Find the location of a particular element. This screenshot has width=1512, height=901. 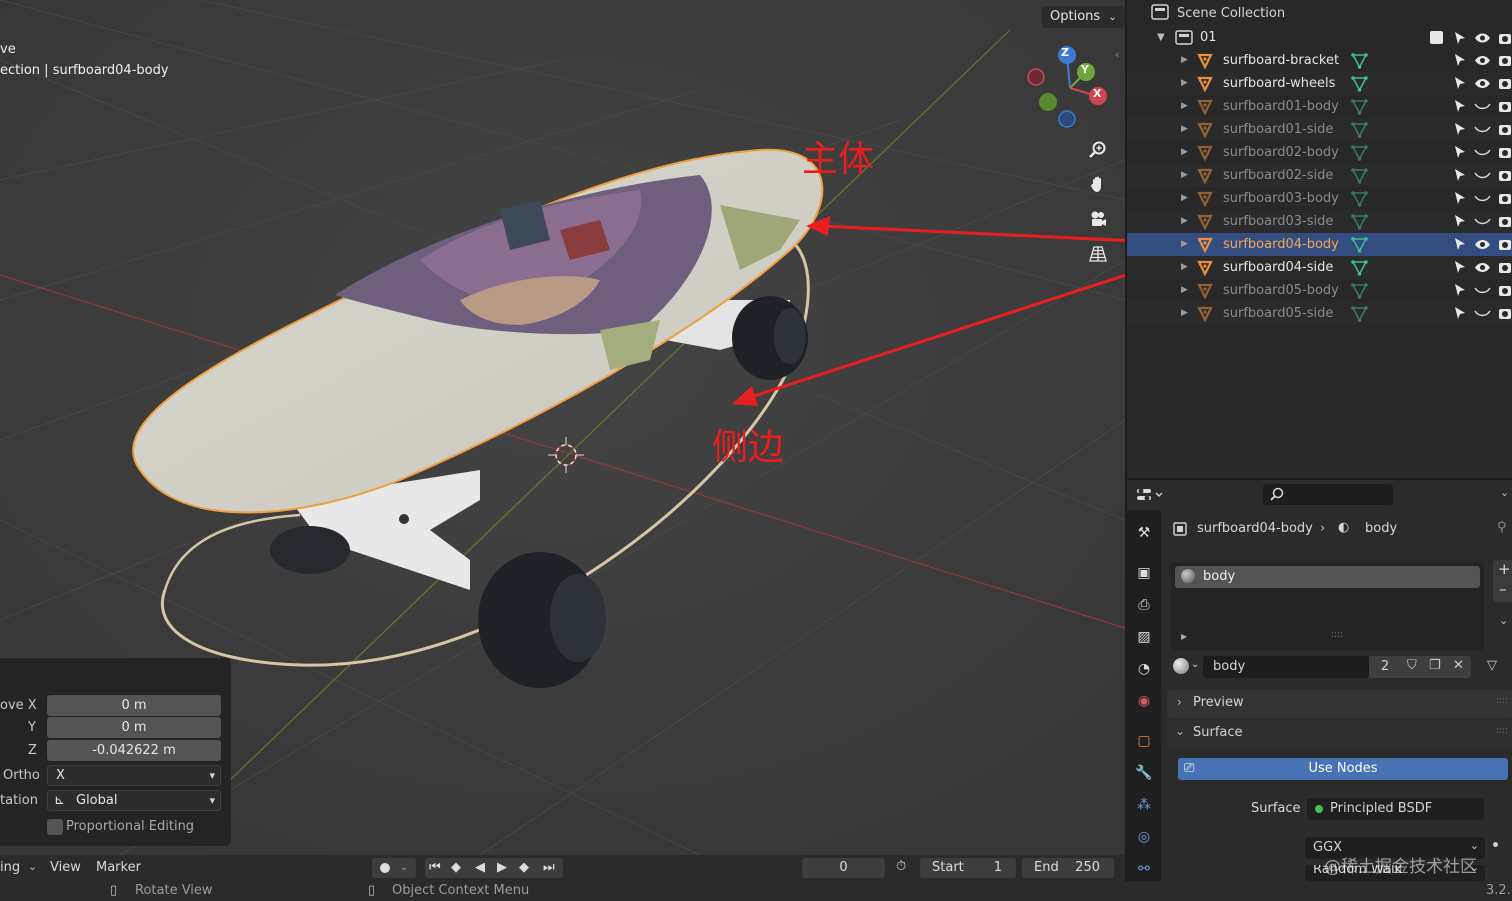

outliner-row: ▶ surfboard04-body is located at coordinates (1319, 244).